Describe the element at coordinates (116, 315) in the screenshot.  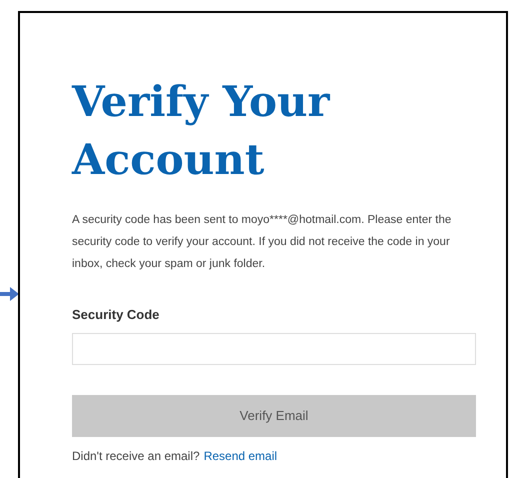
I see `field-label: Security Code` at that location.